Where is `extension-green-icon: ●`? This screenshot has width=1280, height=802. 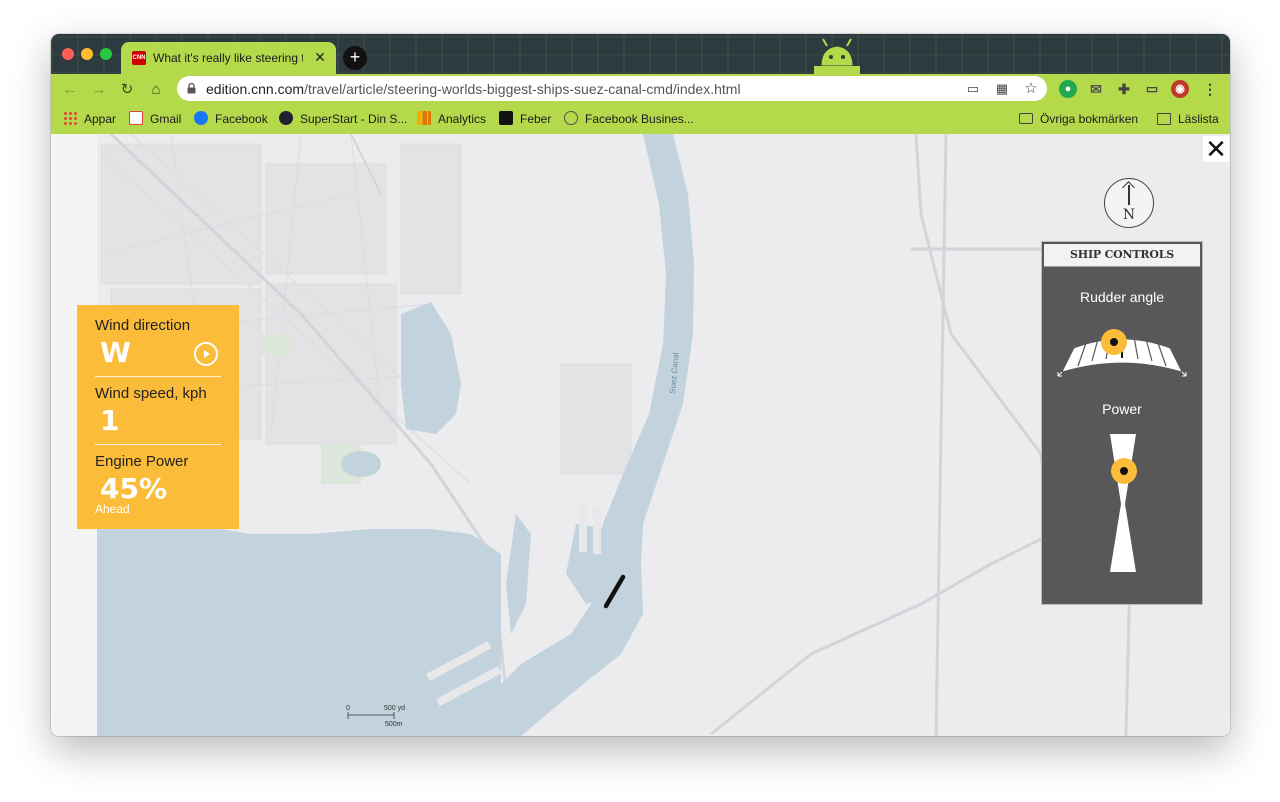 extension-green-icon: ● is located at coordinates (1068, 89).